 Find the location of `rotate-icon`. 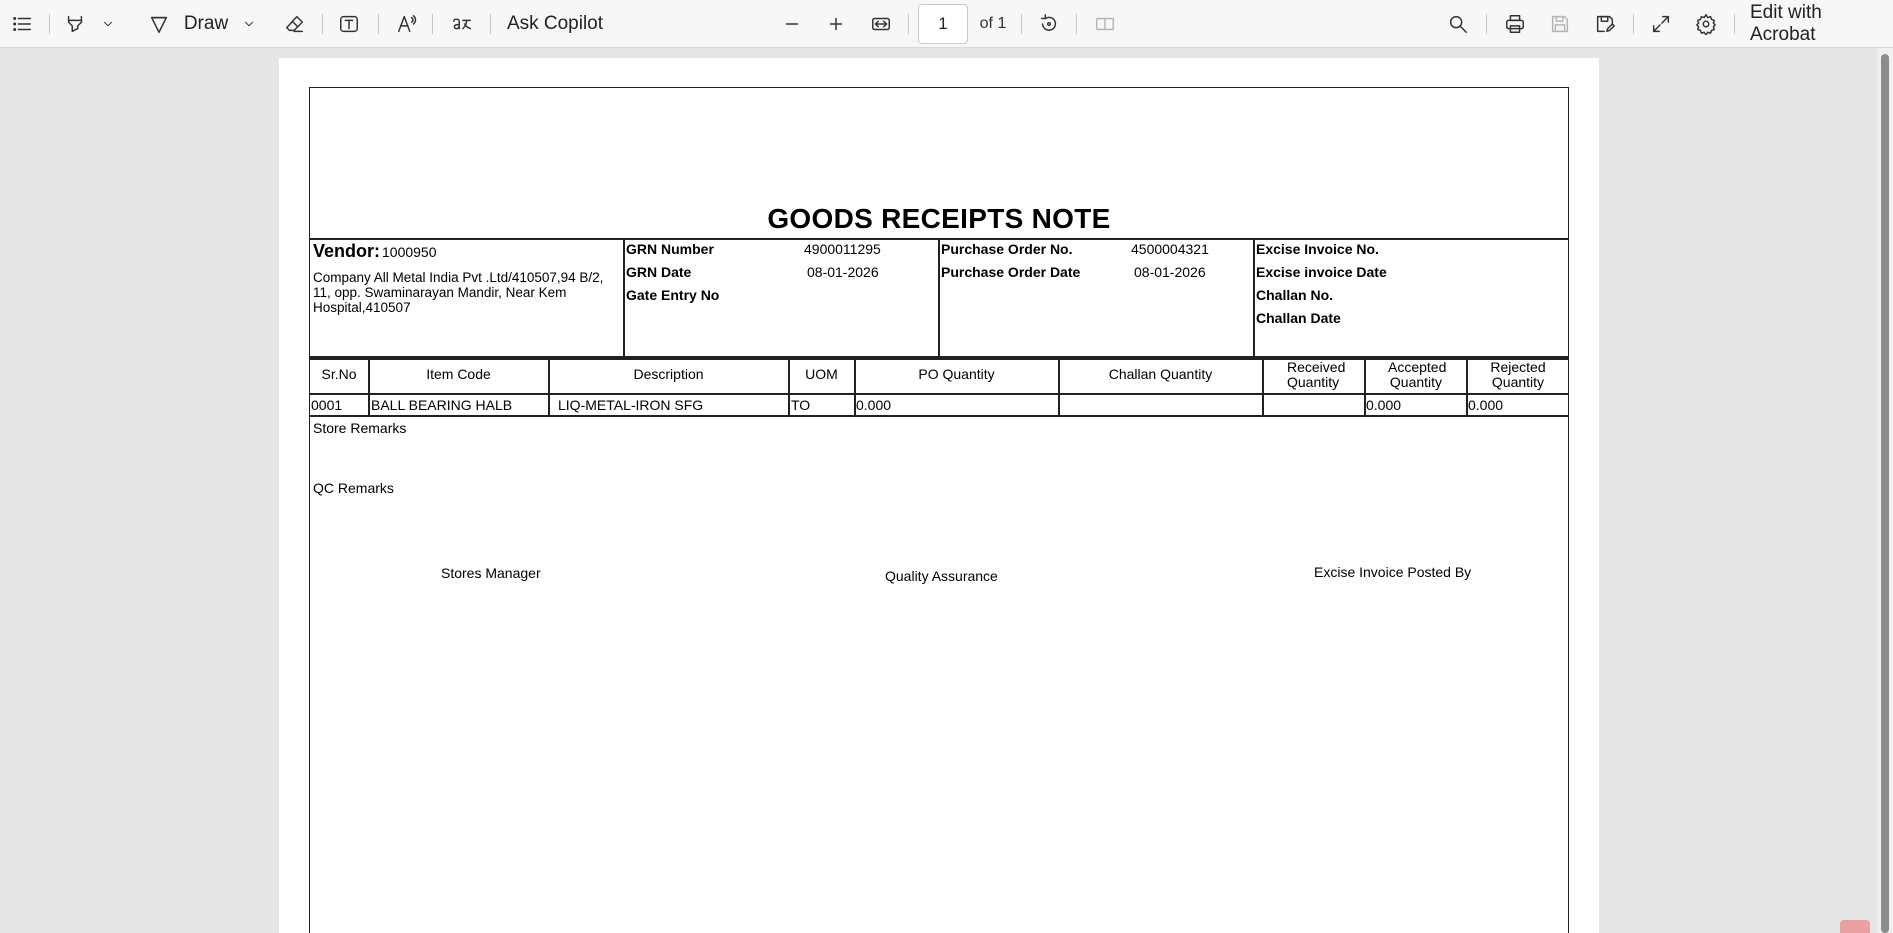

rotate-icon is located at coordinates (1049, 24).